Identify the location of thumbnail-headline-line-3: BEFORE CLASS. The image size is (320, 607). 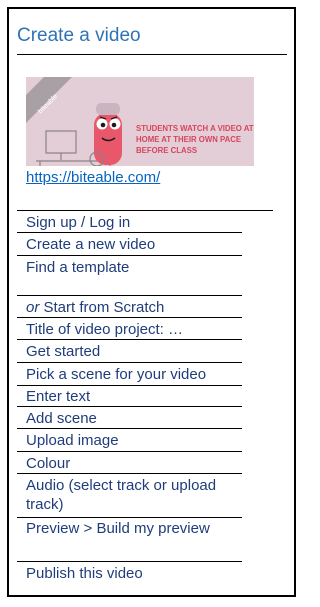
(166, 150).